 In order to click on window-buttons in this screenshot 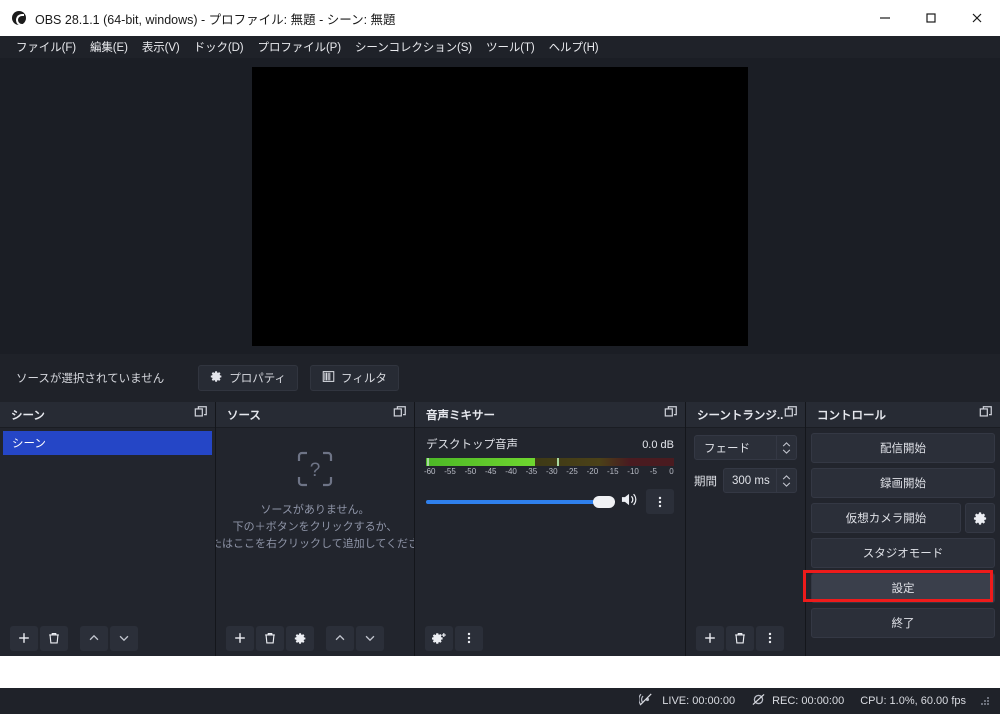, I will do `click(931, 18)`.